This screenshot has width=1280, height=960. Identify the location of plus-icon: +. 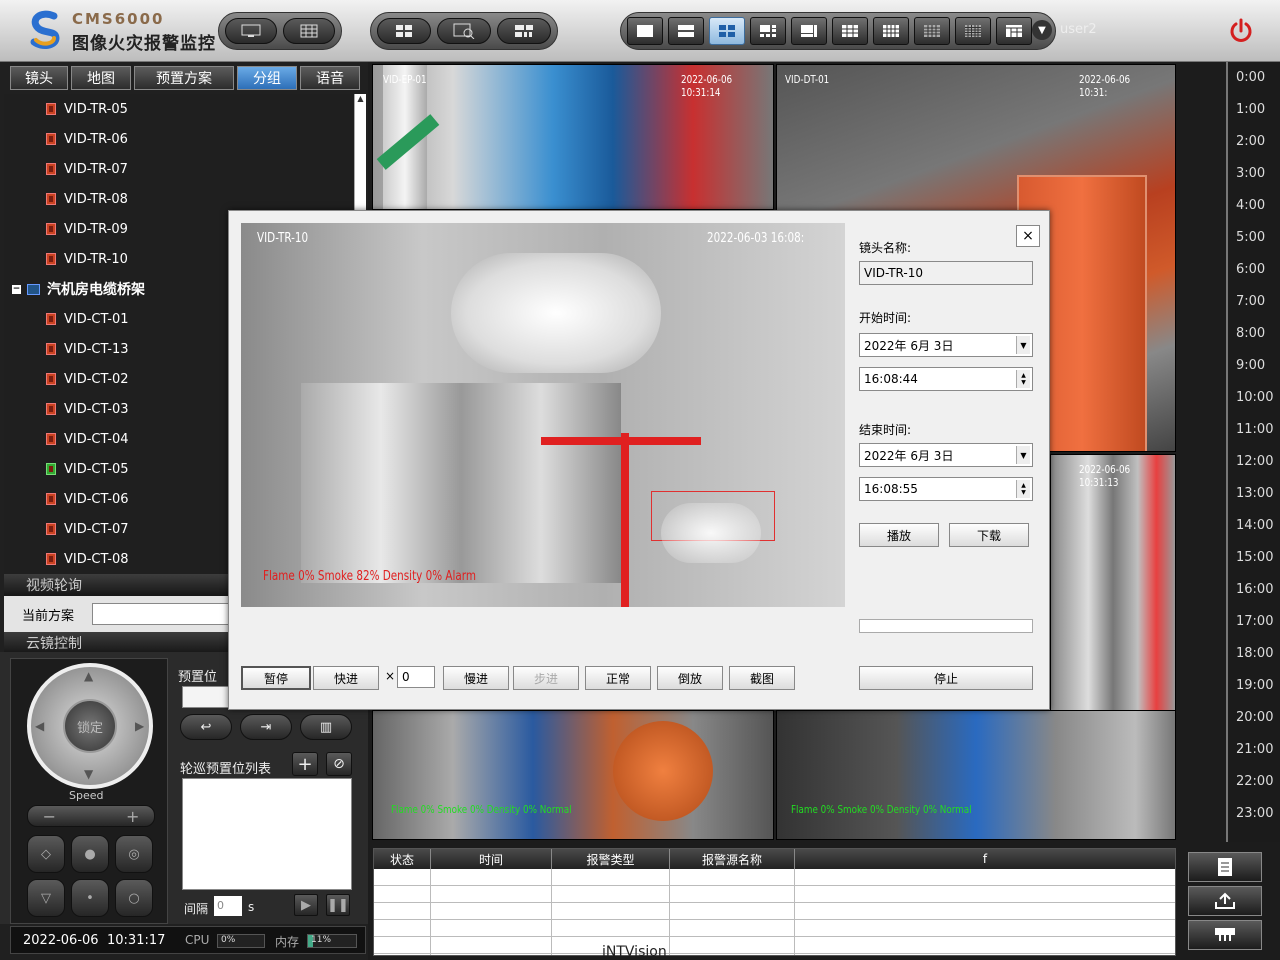
(132, 816).